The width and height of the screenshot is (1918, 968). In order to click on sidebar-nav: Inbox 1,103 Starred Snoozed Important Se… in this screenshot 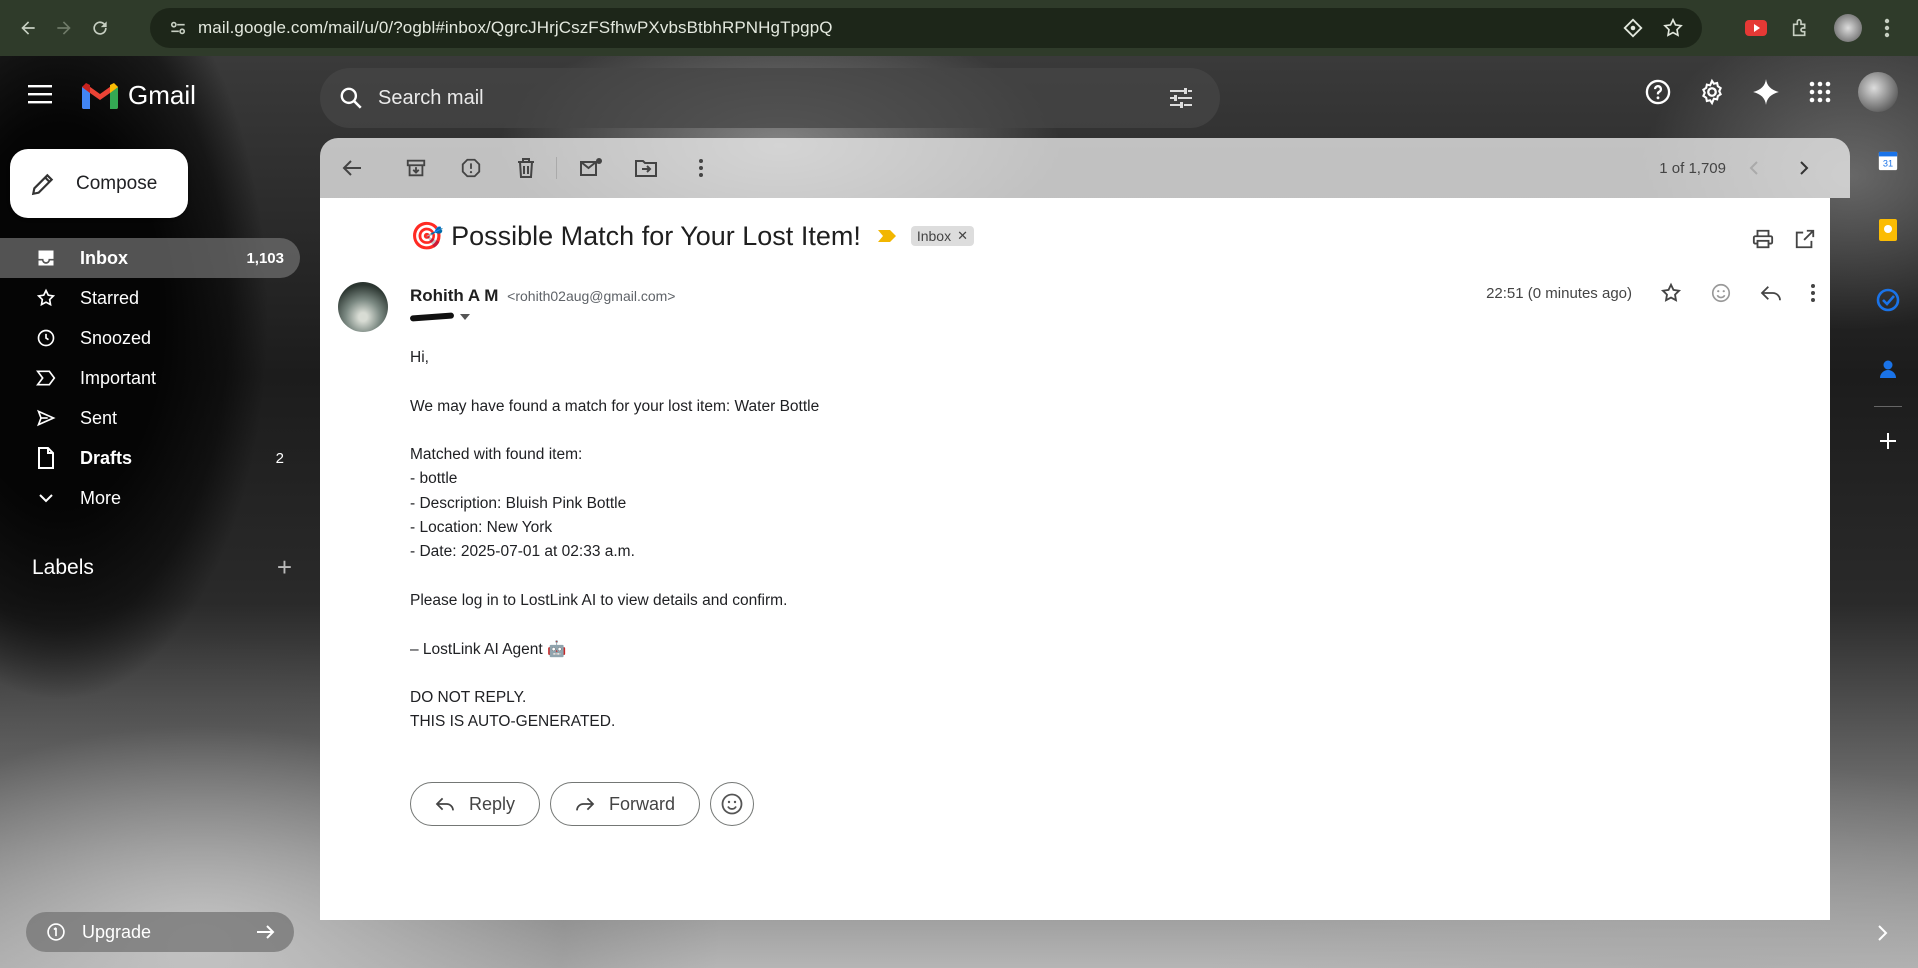, I will do `click(150, 378)`.